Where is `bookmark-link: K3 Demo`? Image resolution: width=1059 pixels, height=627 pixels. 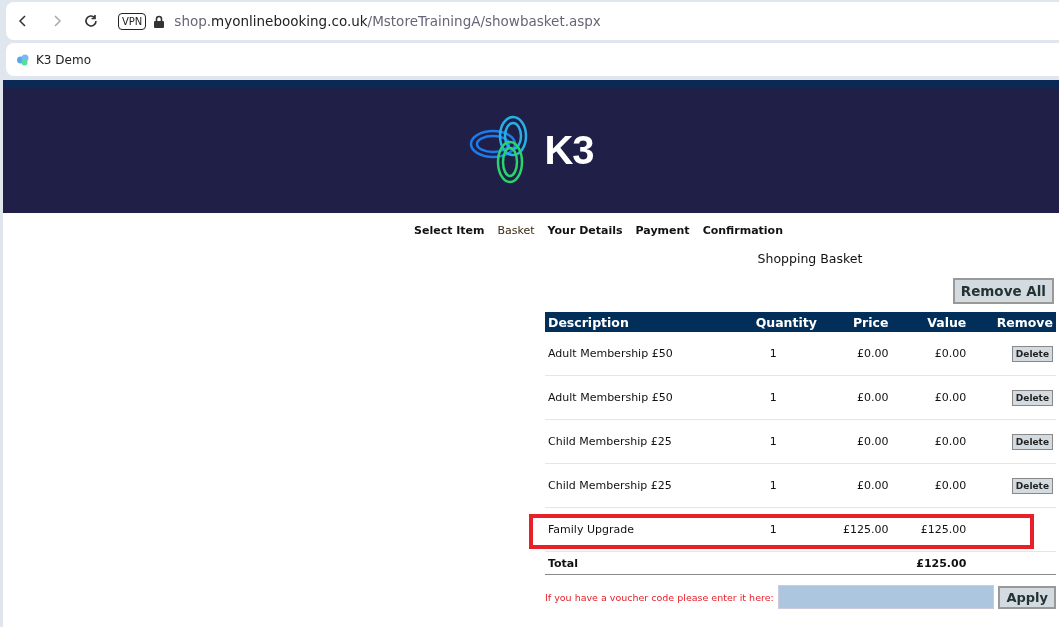
bookmark-link: K3 Demo is located at coordinates (63, 59).